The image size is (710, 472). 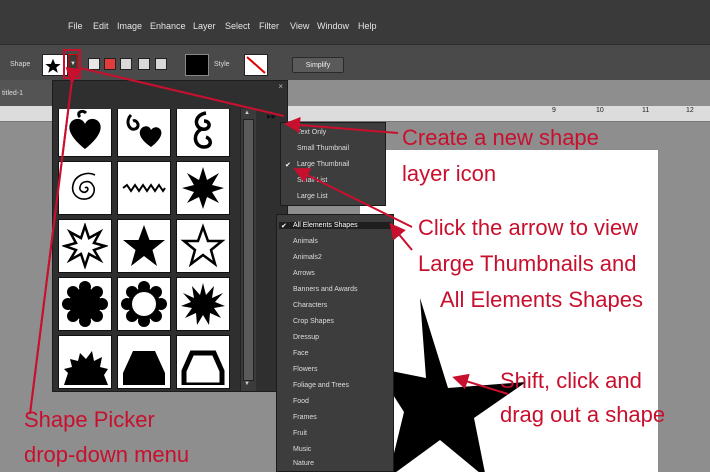 I want to click on menu-item-dressup: Dressup, so click(x=306, y=337).